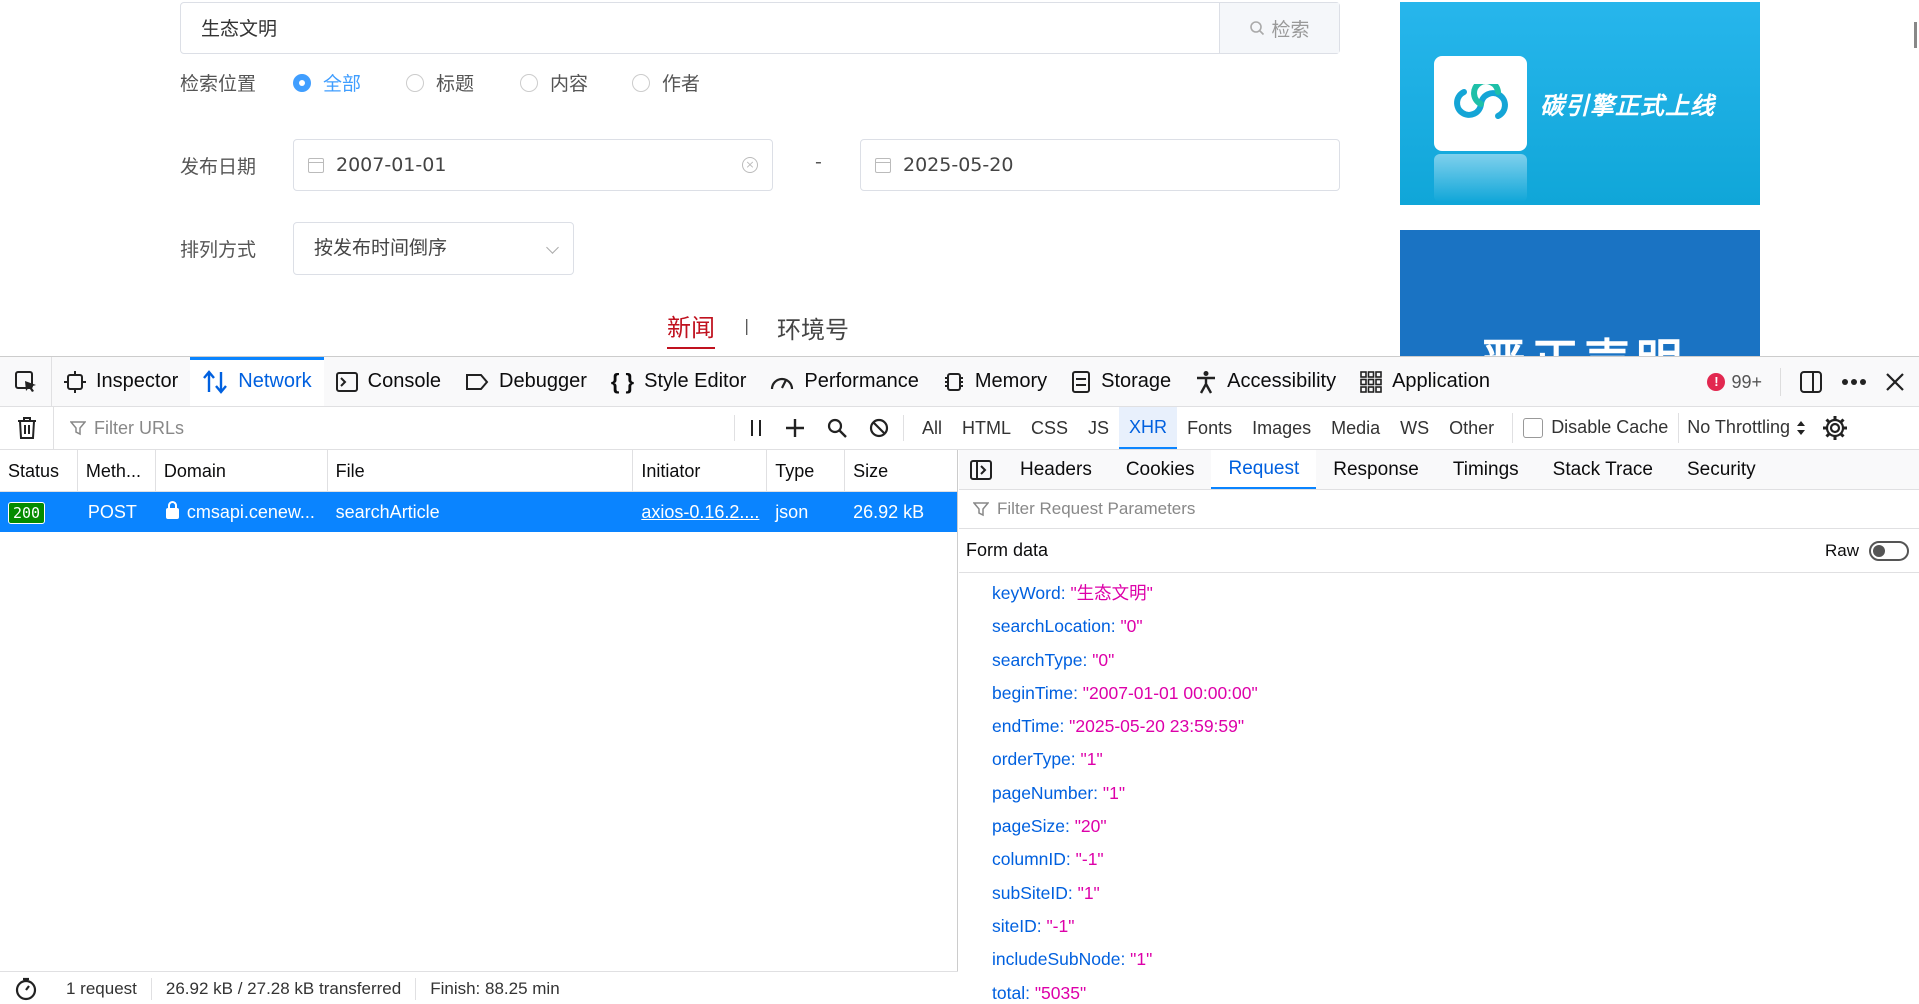  Describe the element at coordinates (327, 82) in the screenshot. I see `radio-all: 全部` at that location.